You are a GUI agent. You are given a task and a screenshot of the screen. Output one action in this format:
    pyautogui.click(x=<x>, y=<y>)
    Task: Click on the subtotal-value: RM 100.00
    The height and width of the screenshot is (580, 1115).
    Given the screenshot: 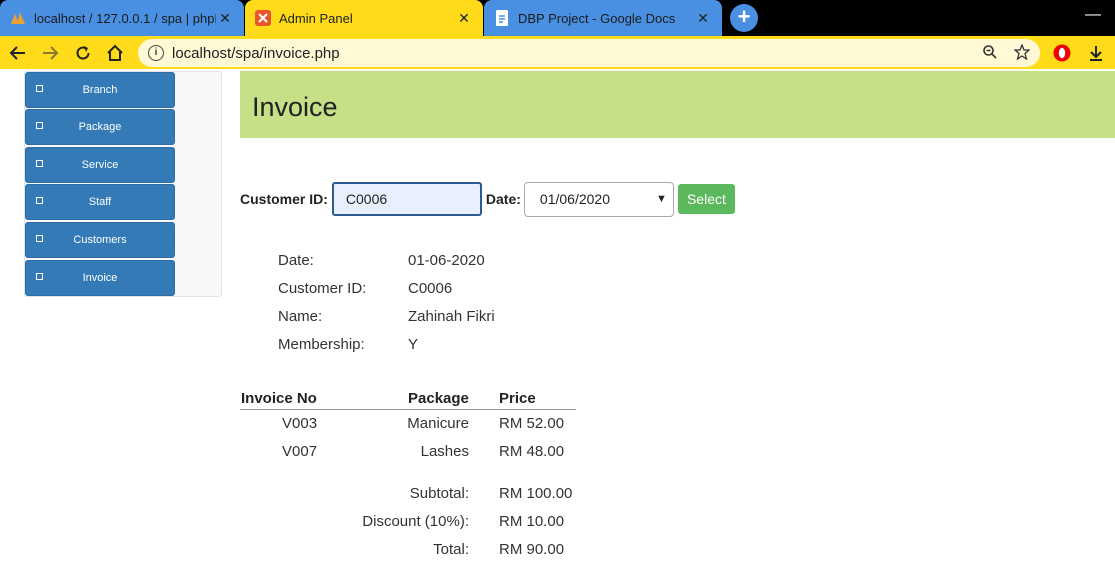 What is the action you would take?
    pyautogui.click(x=536, y=493)
    